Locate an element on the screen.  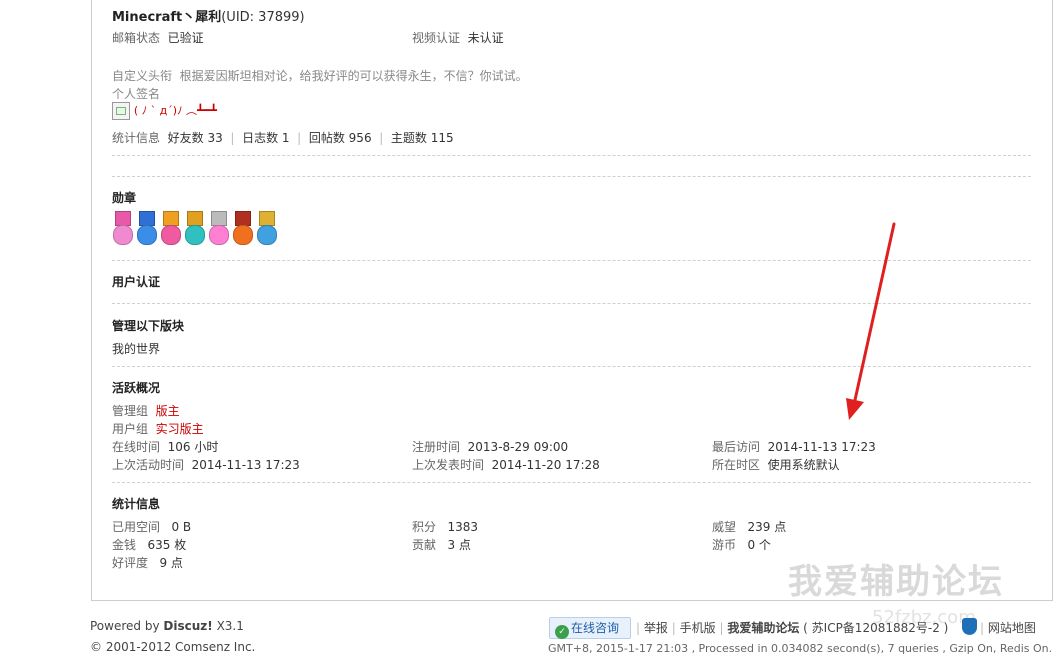
admin-group: 管理组 版主 is located at coordinates (146, 411).